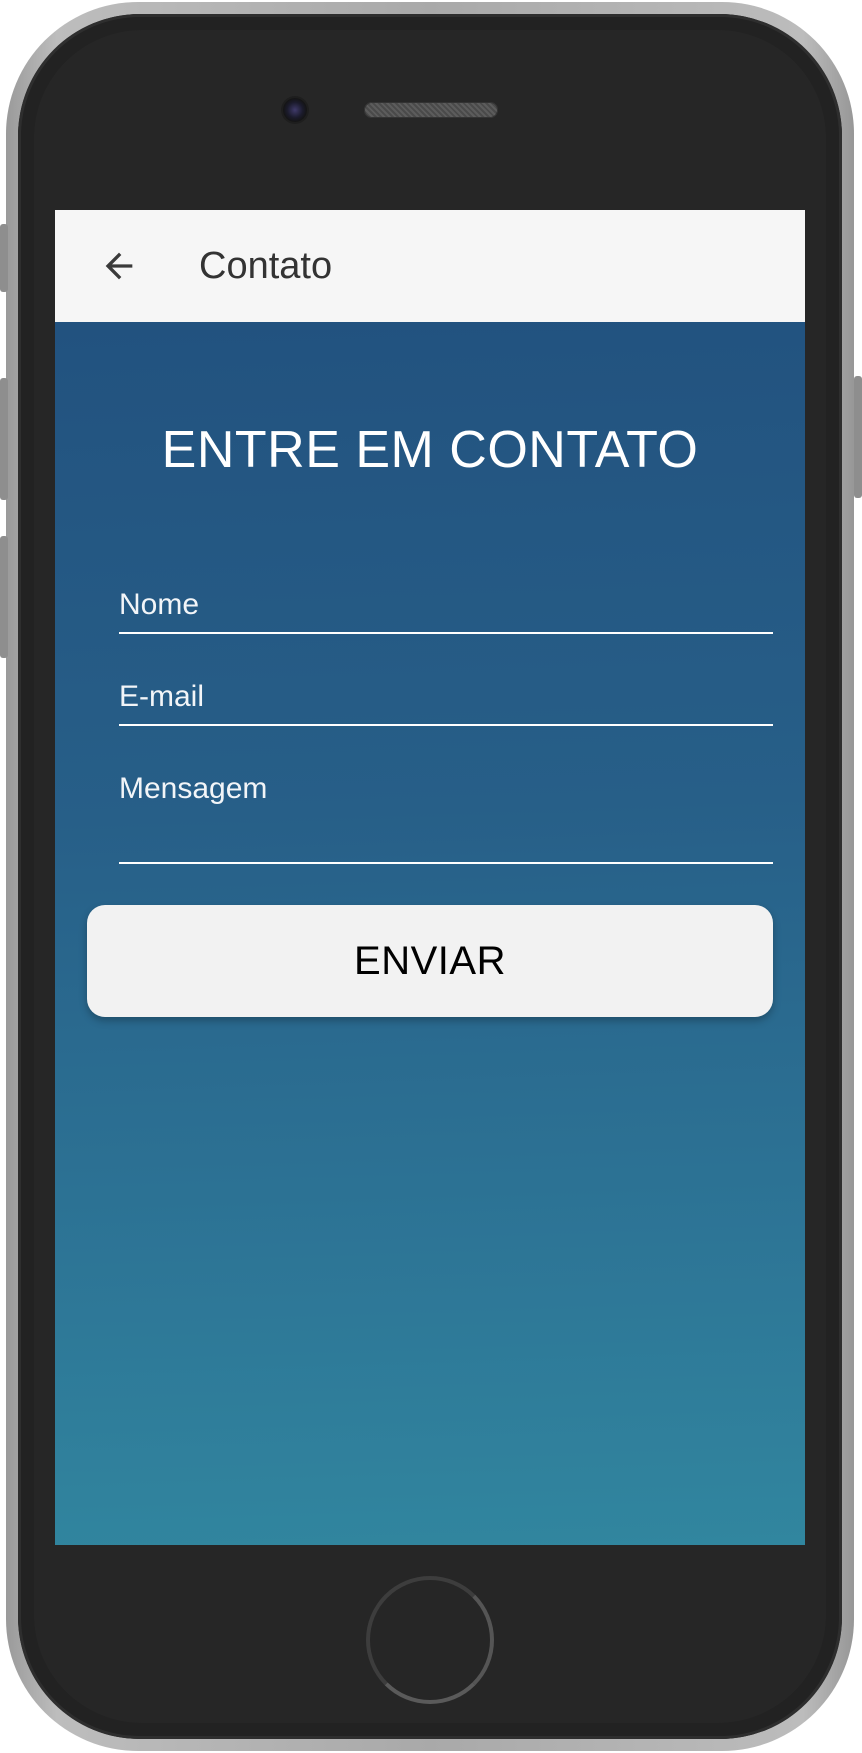 The image size is (862, 1753). What do you see at coordinates (431, 110) in the screenshot?
I see `earpiece-speaker` at bounding box center [431, 110].